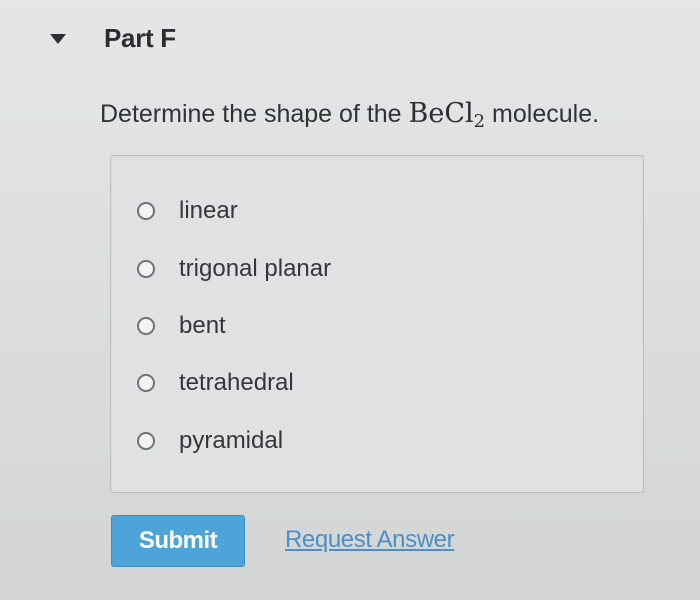 Image resolution: width=700 pixels, height=600 pixels. I want to click on option-bent: bent, so click(181, 326).